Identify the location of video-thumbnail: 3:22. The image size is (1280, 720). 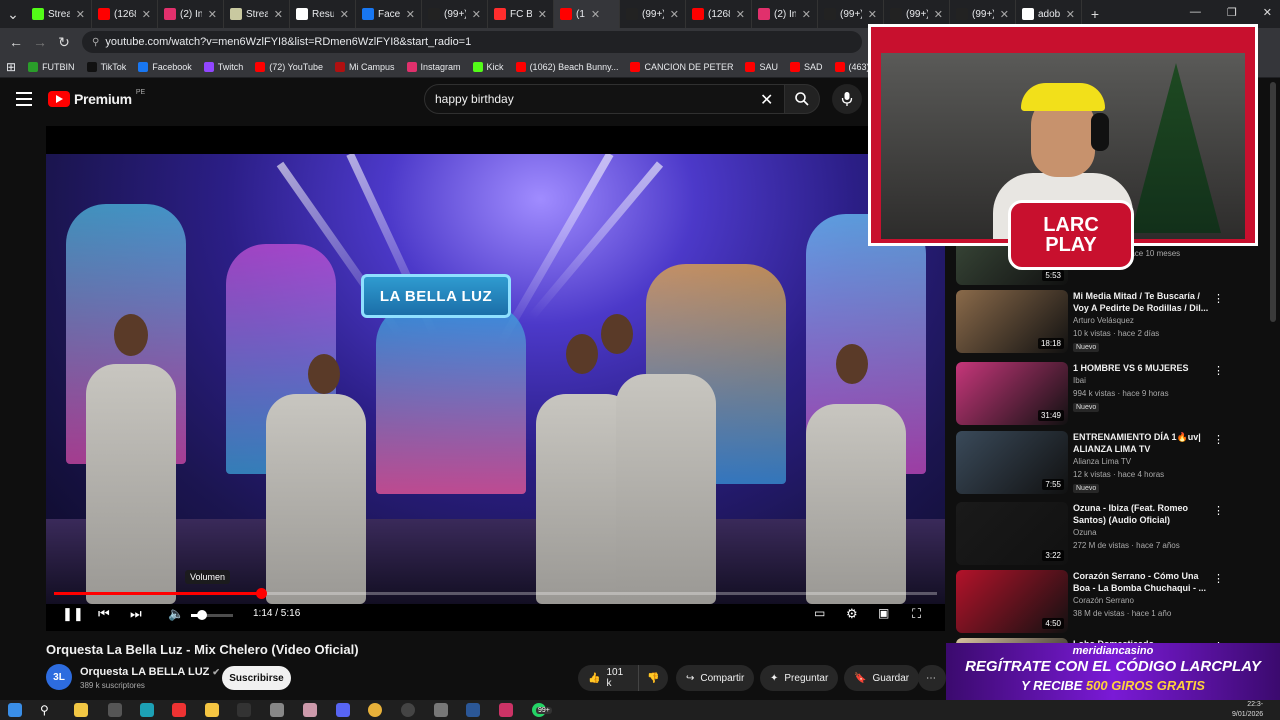
(1012, 533).